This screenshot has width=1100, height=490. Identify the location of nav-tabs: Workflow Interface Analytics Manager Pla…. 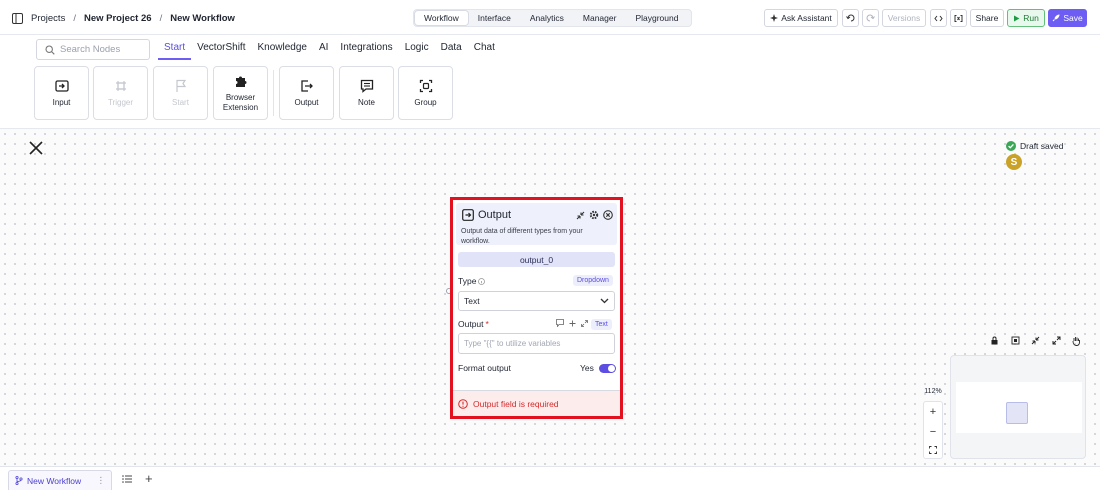
(552, 18).